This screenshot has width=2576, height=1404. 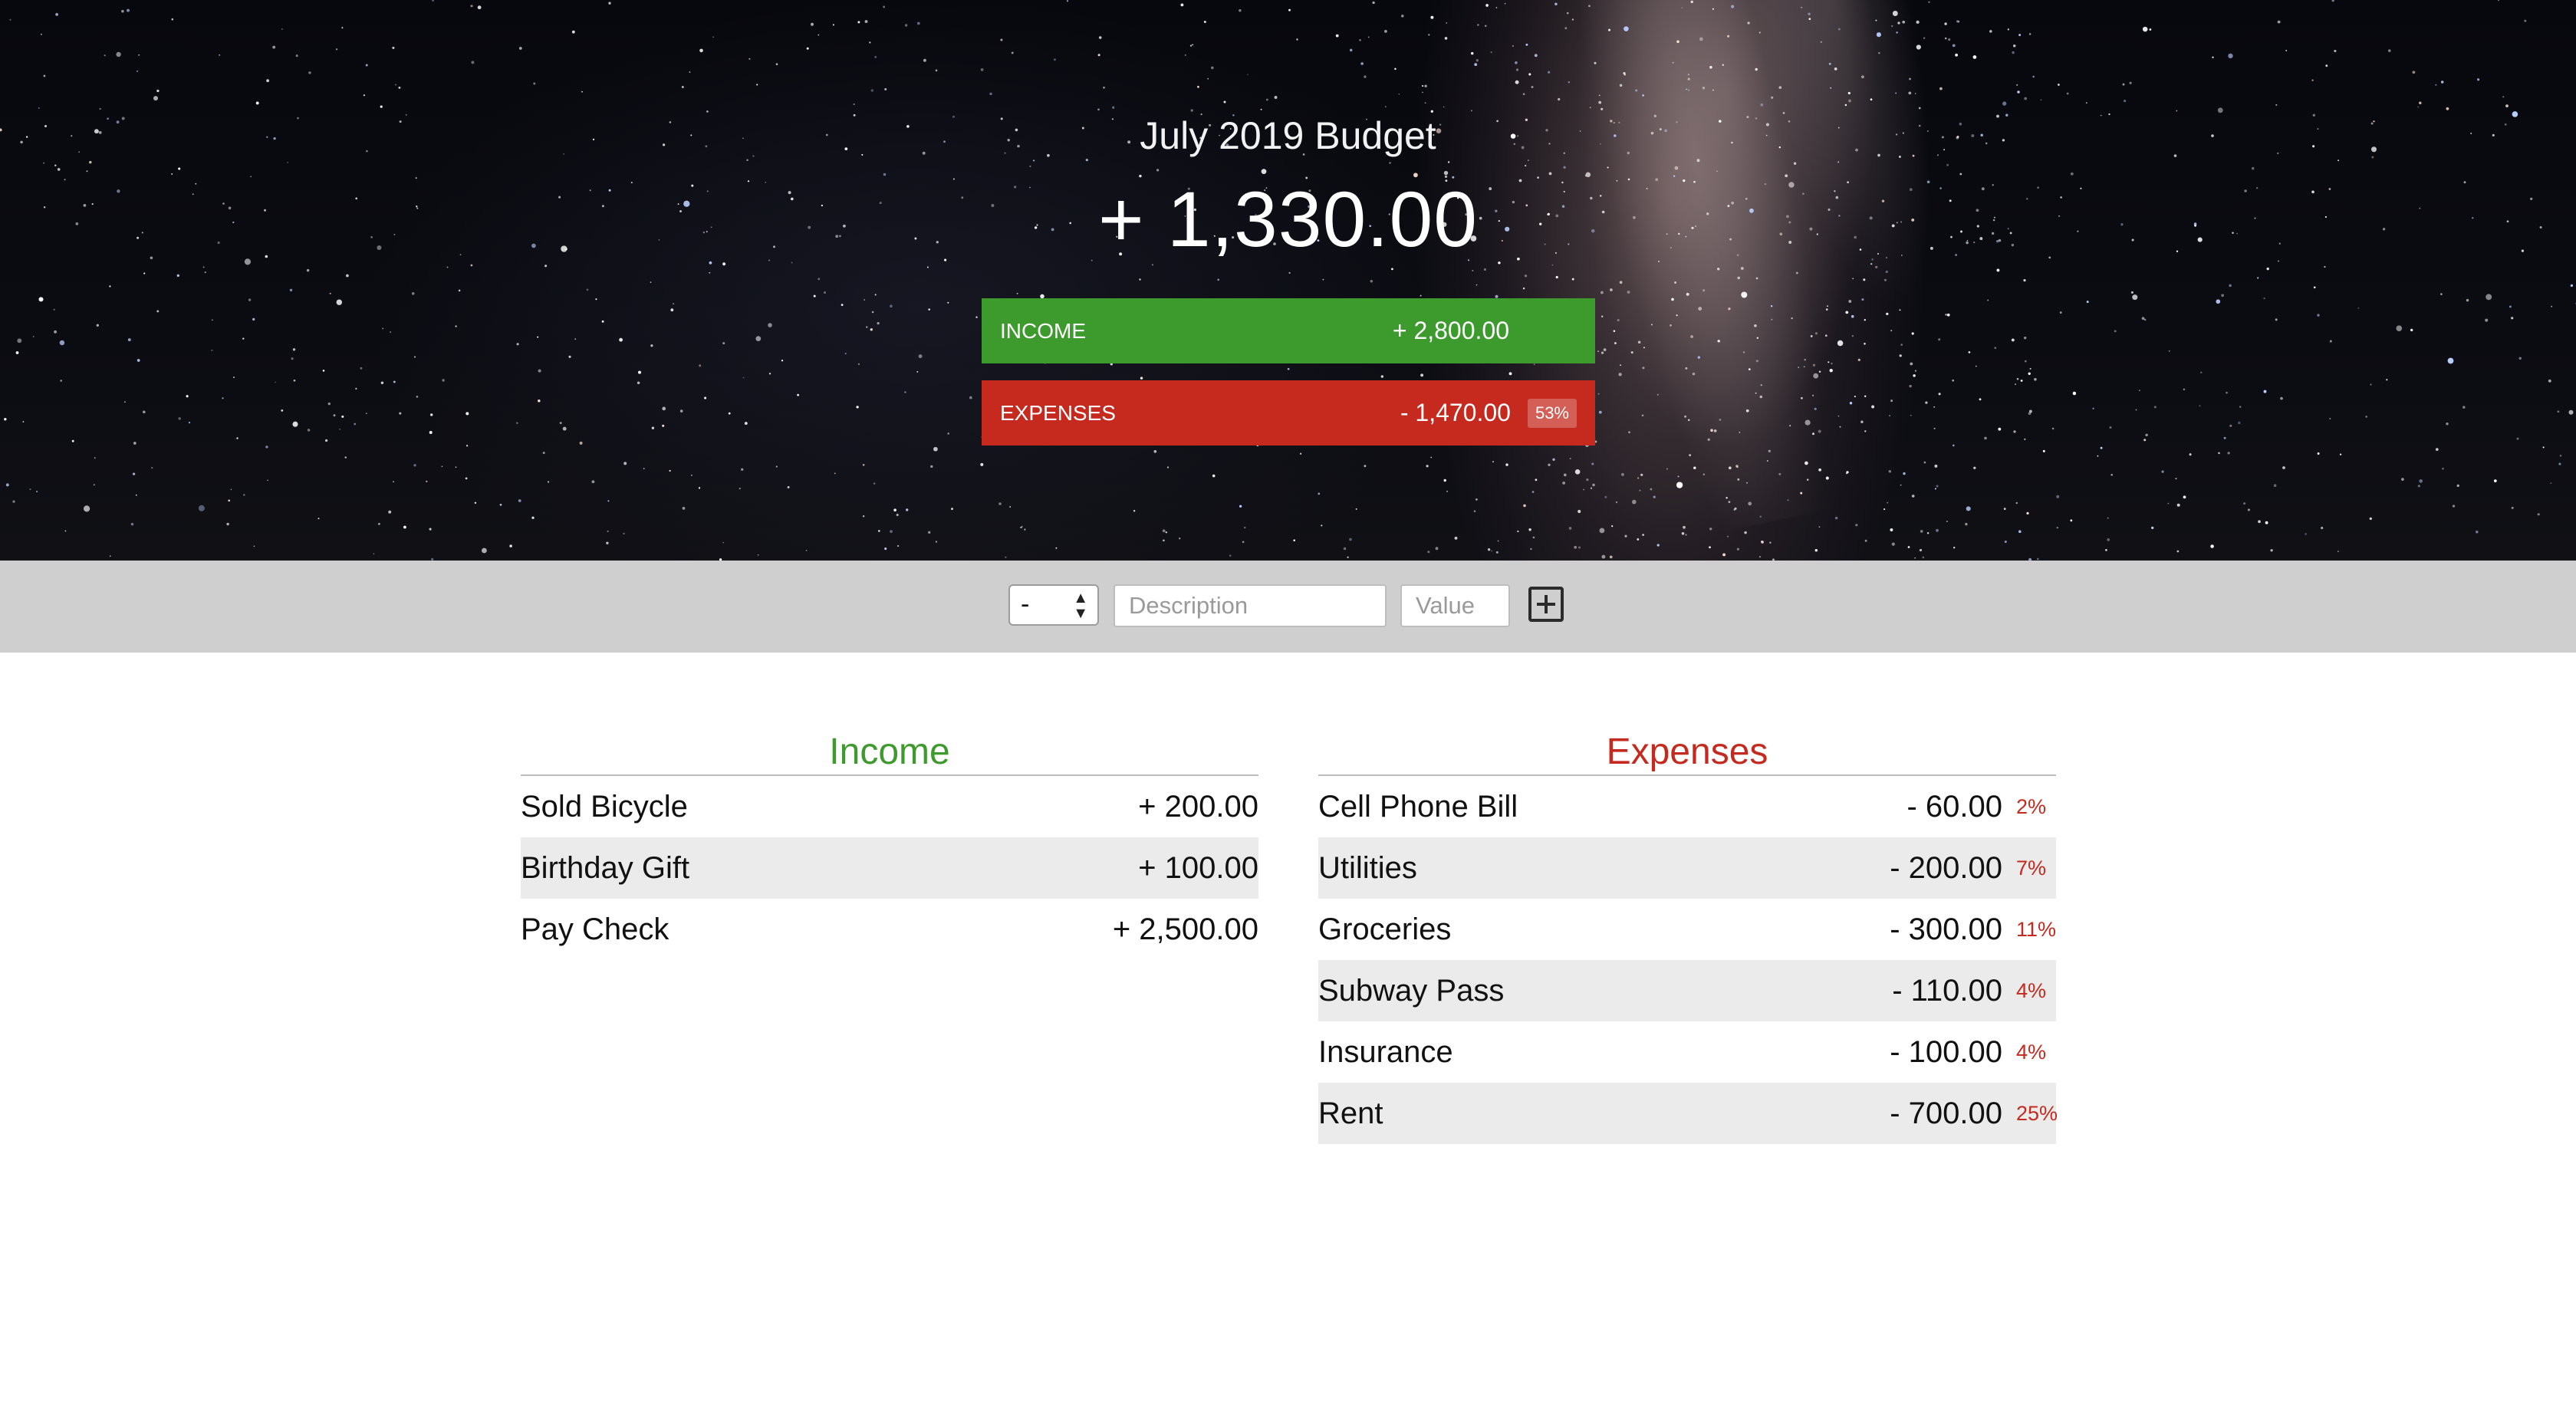 I want to click on expense-row: Groceries - 300.00 11%, so click(x=1687, y=930).